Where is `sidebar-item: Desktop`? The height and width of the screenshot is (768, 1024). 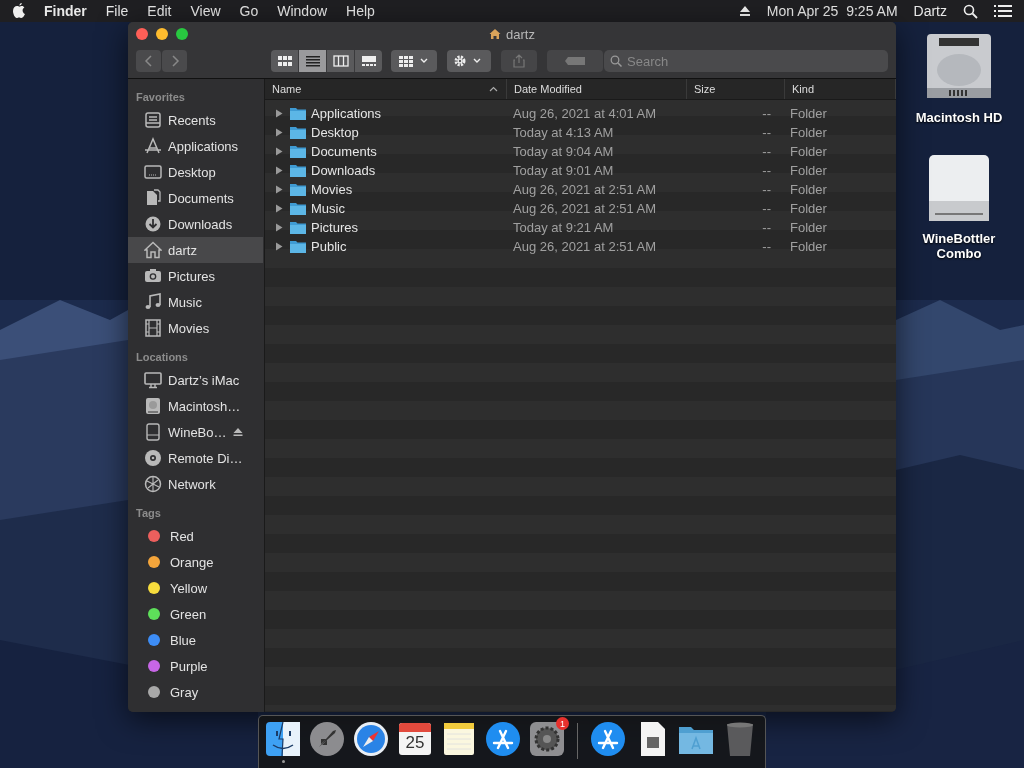 sidebar-item: Desktop is located at coordinates (195, 172).